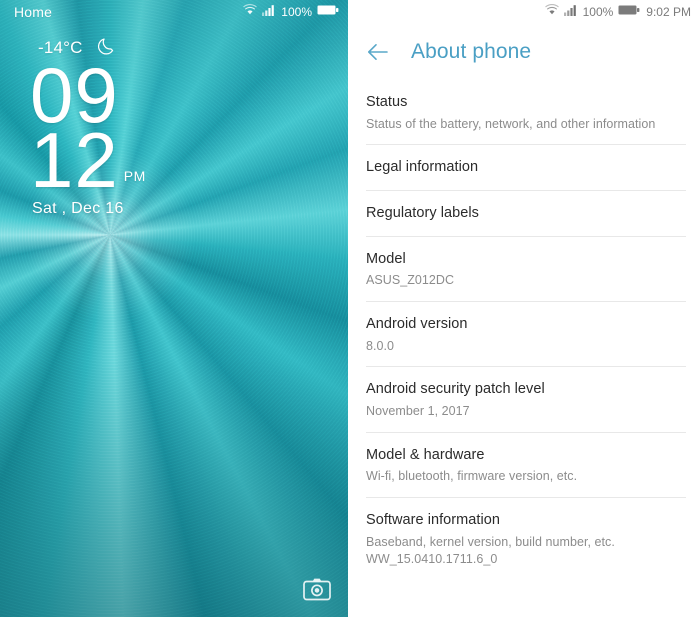 This screenshot has width=700, height=617. What do you see at coordinates (432, 558) in the screenshot?
I see `setting-subtitle-secondary: WW_15.0410.1711.6_0` at bounding box center [432, 558].